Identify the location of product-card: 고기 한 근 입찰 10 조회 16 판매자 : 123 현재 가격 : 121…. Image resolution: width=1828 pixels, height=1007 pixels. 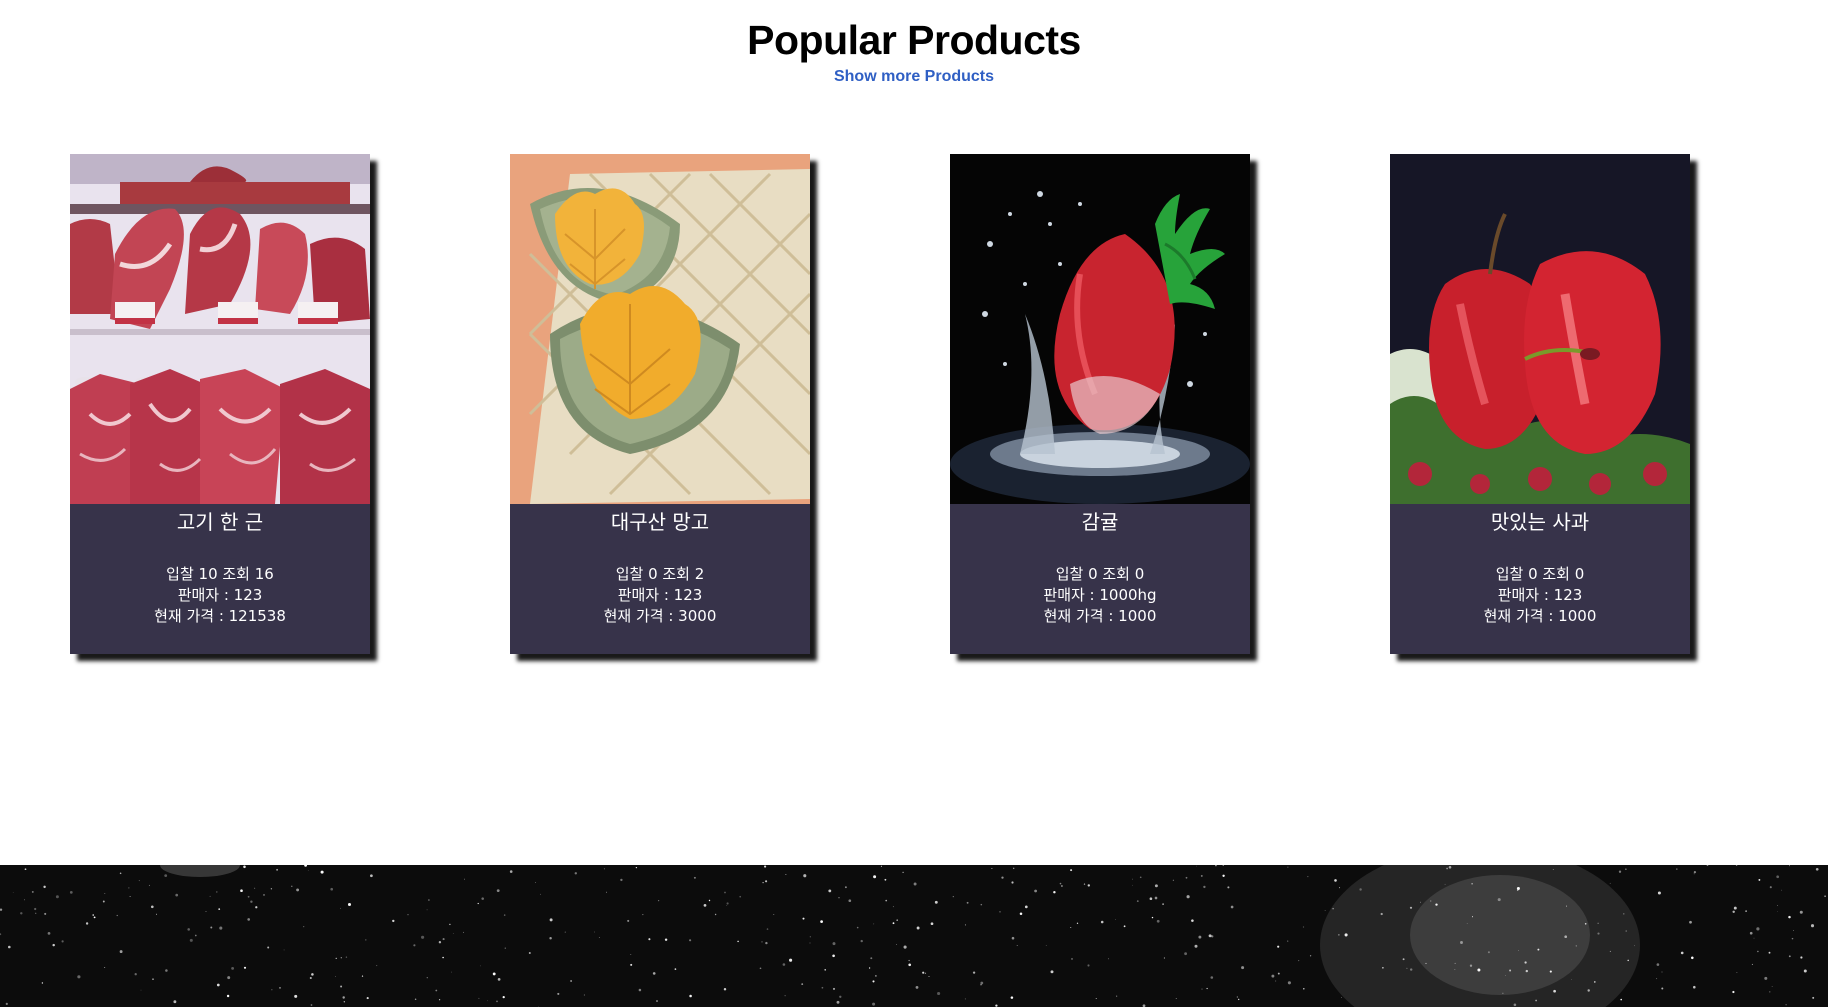
(220, 404).